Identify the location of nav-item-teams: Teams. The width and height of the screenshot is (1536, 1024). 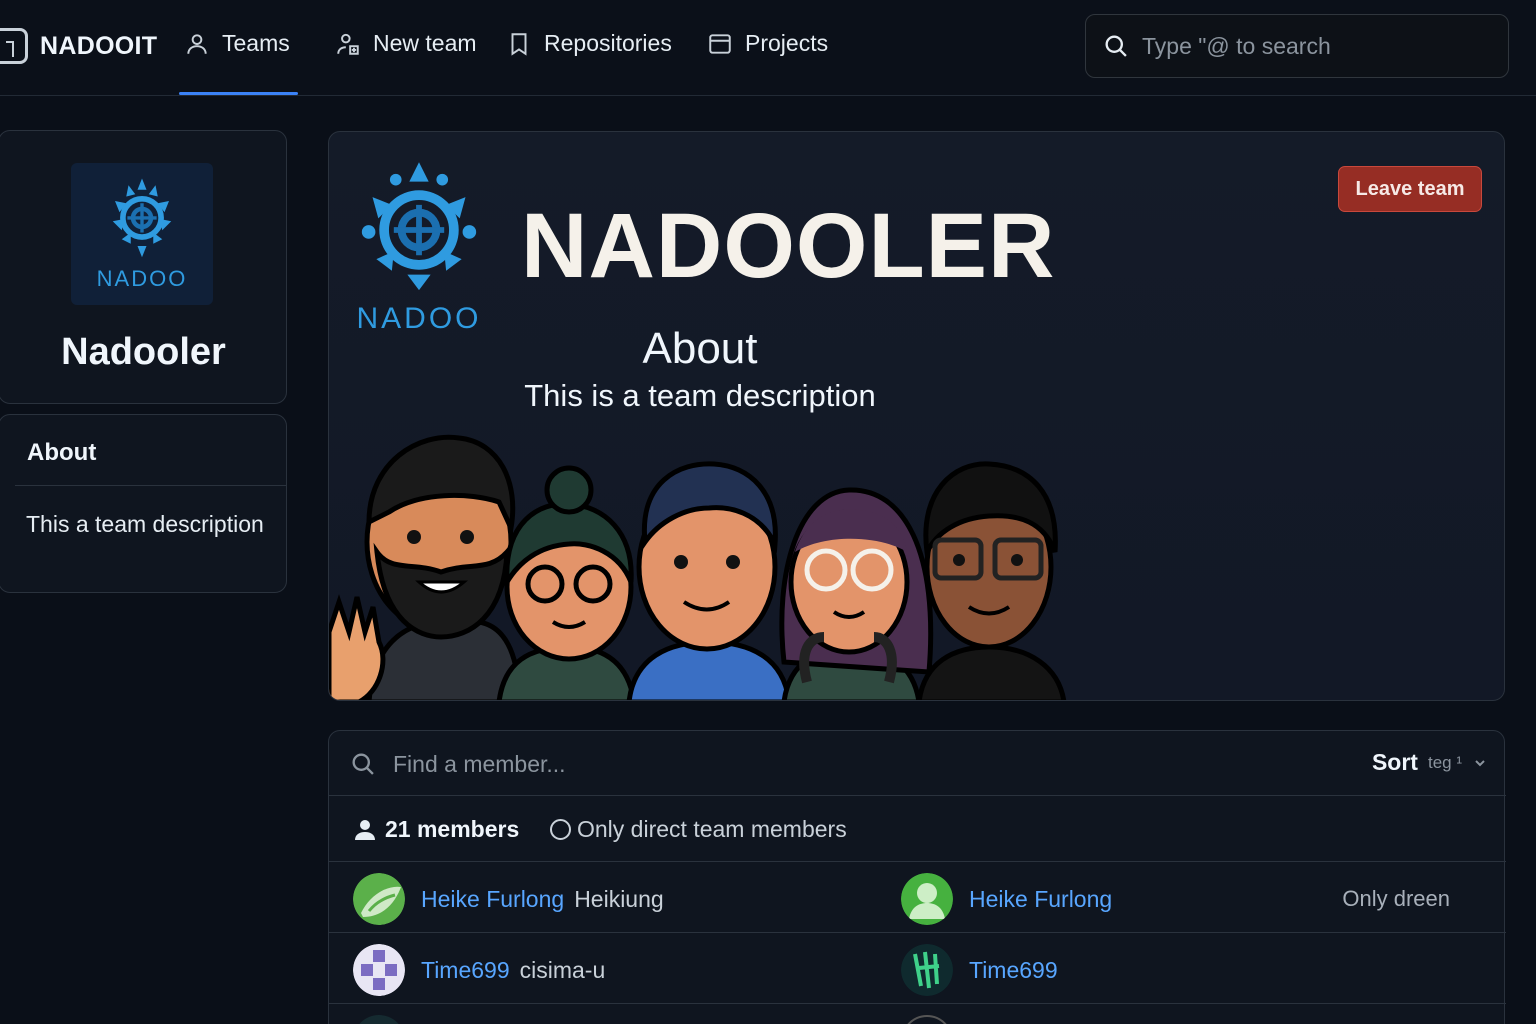
(237, 43).